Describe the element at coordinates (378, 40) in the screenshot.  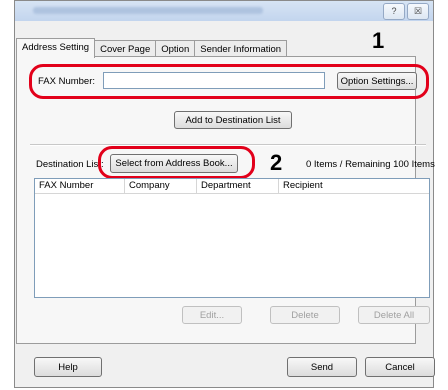
I see `callout-number-1: 1` at that location.